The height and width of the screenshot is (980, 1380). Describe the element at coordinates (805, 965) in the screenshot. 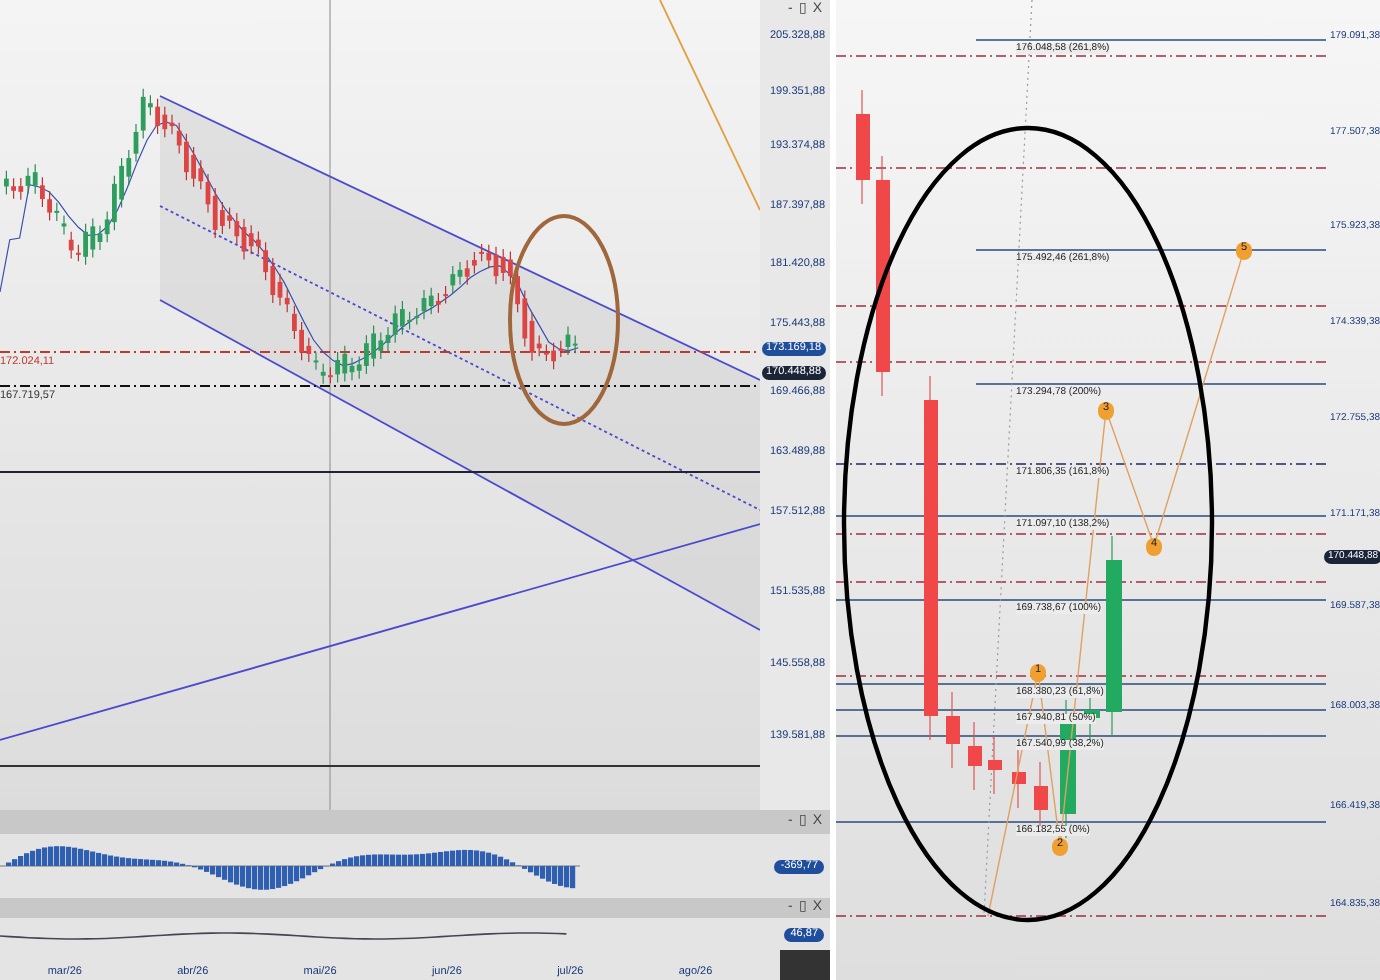

I see `corner-block` at that location.